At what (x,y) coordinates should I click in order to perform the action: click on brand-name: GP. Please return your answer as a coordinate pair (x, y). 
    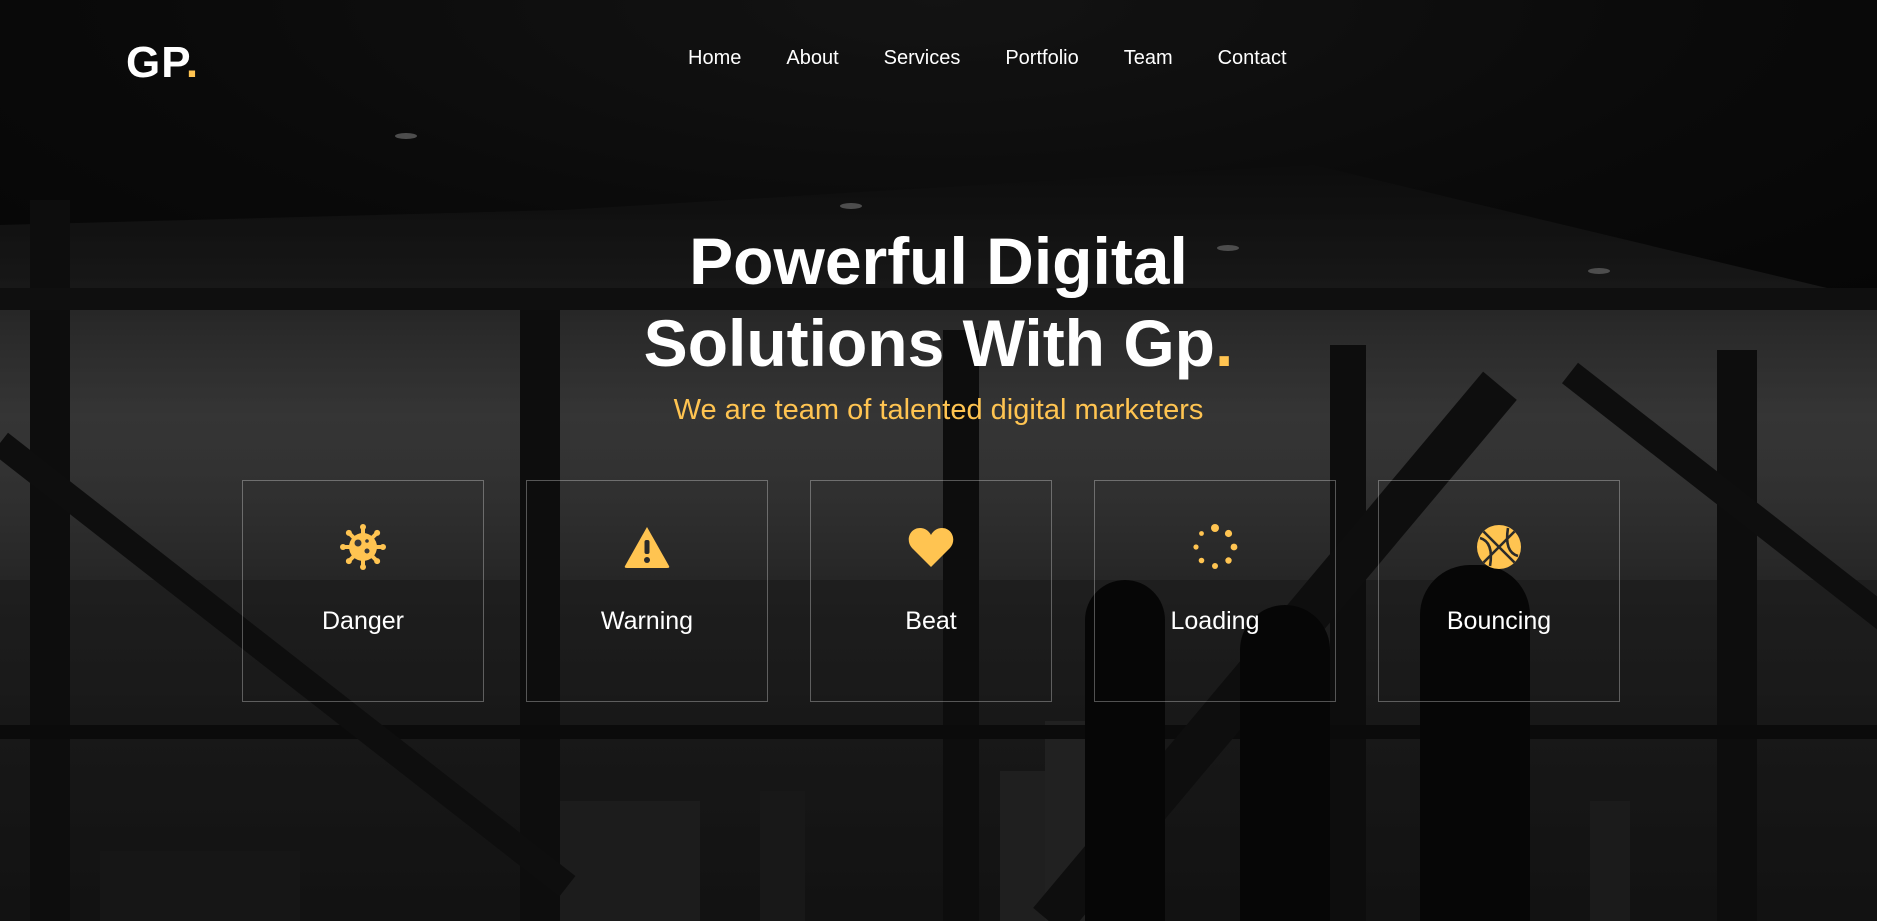
    Looking at the image, I should click on (156, 62).